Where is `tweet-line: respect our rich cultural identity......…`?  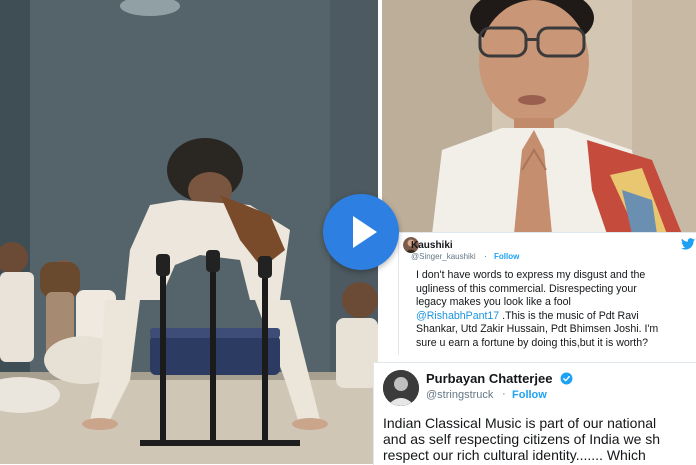 tweet-line: respect our rich cultural identity......… is located at coordinates (514, 455).